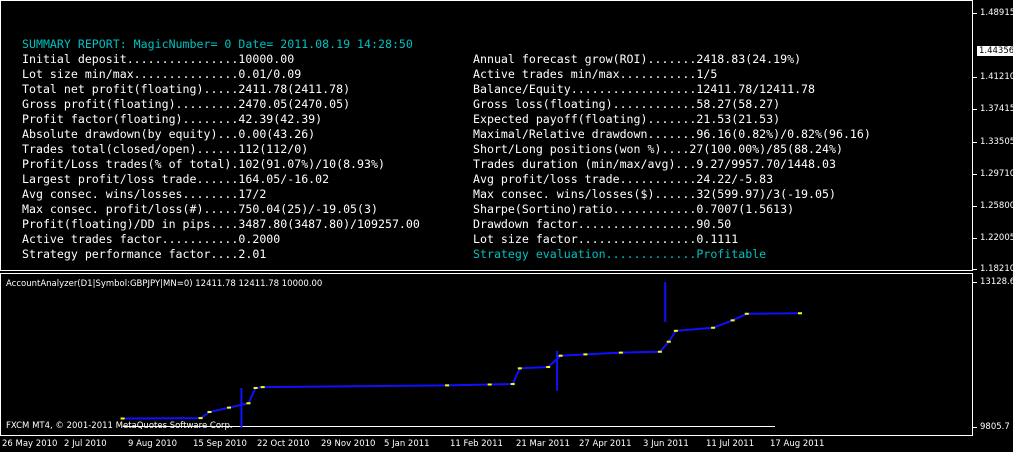 The width and height of the screenshot is (1013, 452). What do you see at coordinates (797, 444) in the screenshot?
I see `time-axis-label: 17 Aug 2011` at bounding box center [797, 444].